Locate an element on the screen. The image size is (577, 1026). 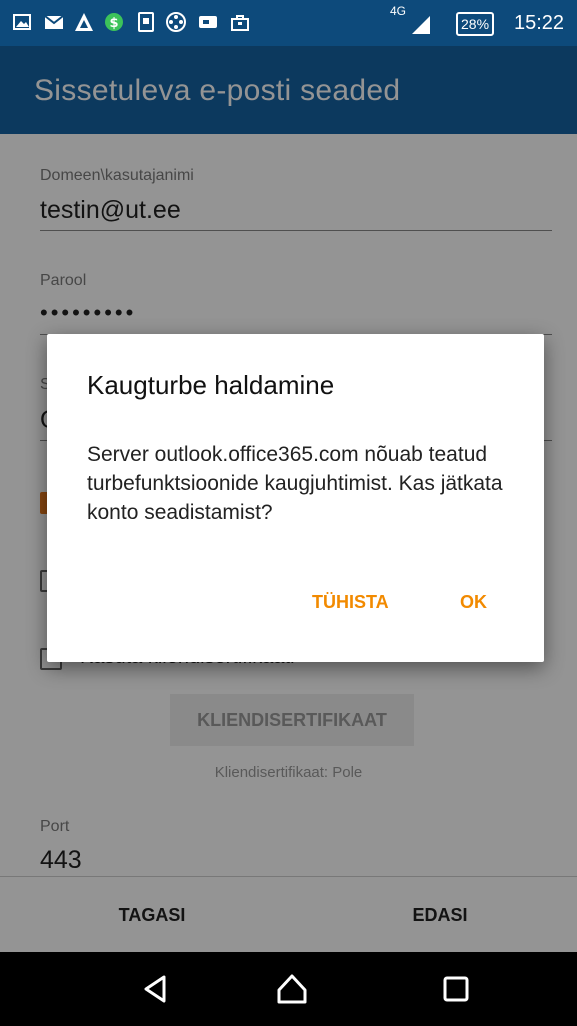
alert-app-icon is located at coordinates (84, 22).